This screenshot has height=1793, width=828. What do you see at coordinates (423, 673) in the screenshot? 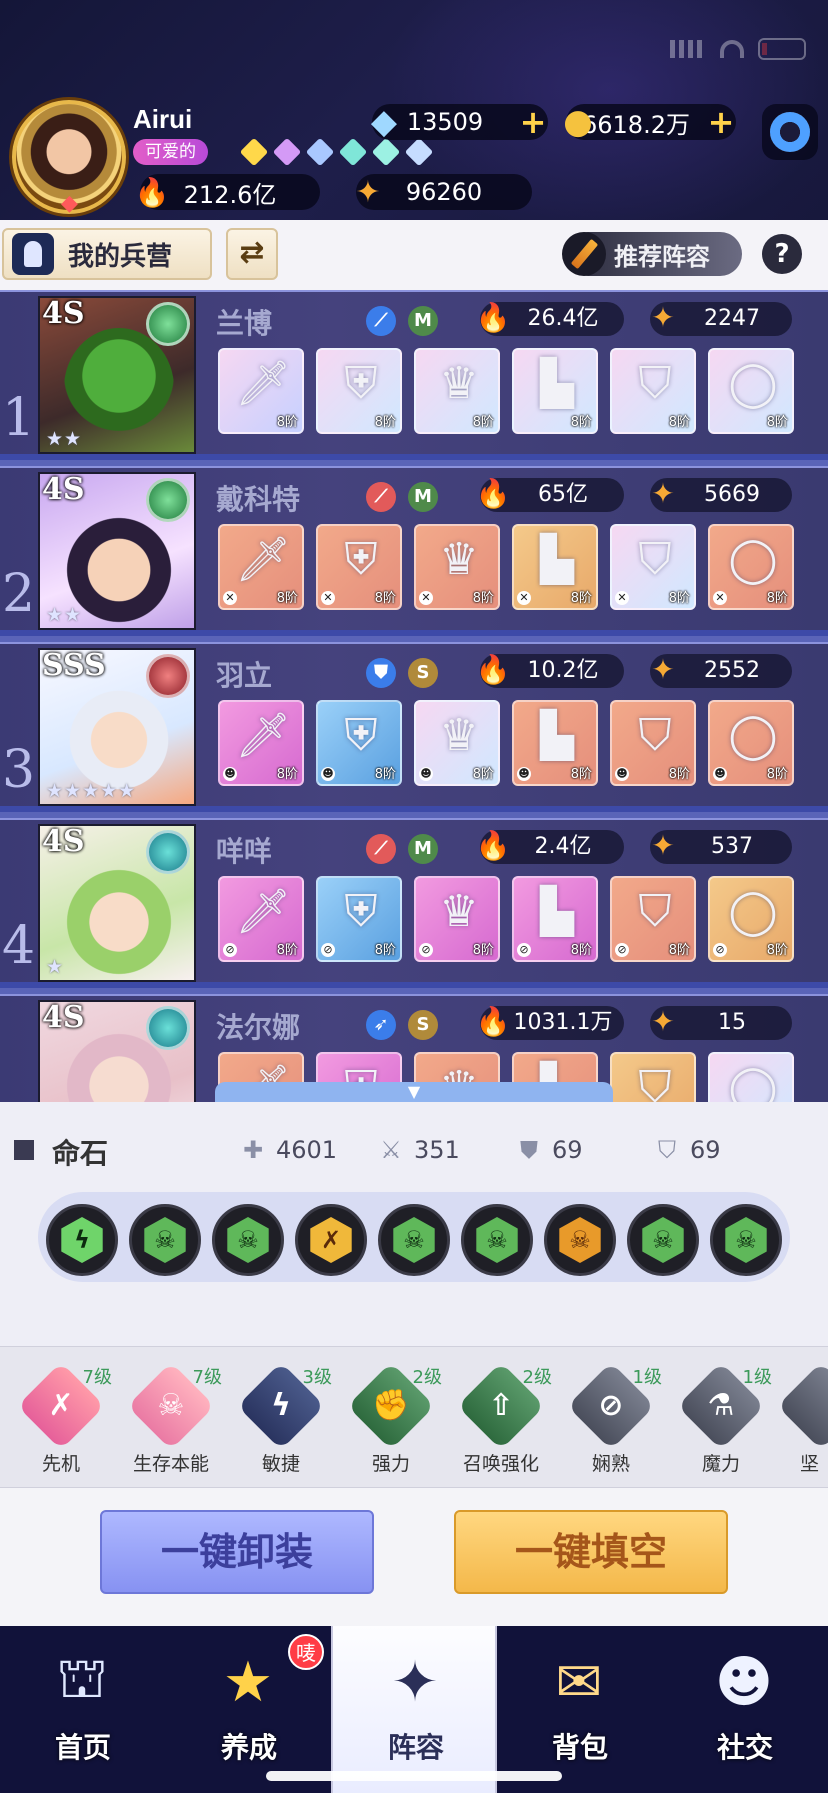
I see `role-badge: S` at bounding box center [423, 673].